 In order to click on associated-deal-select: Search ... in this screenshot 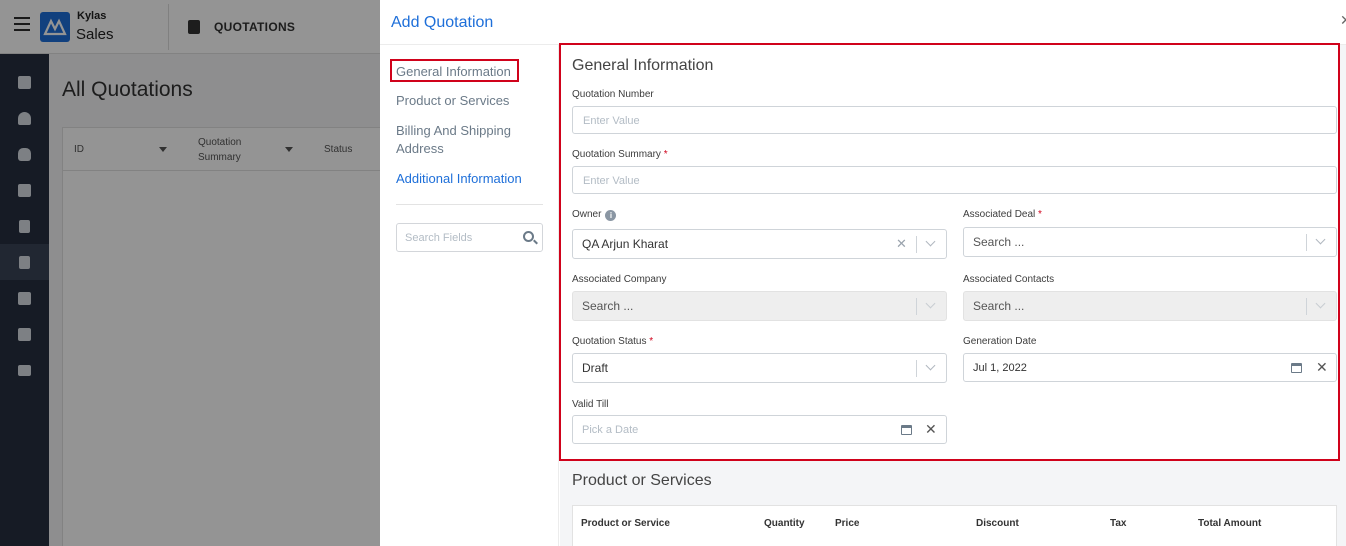, I will do `click(1150, 242)`.